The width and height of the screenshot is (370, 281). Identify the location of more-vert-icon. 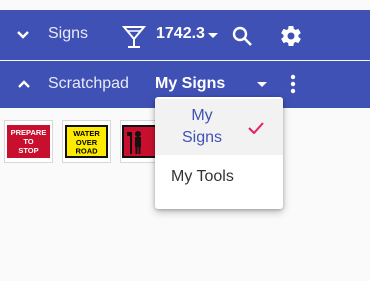
(293, 84).